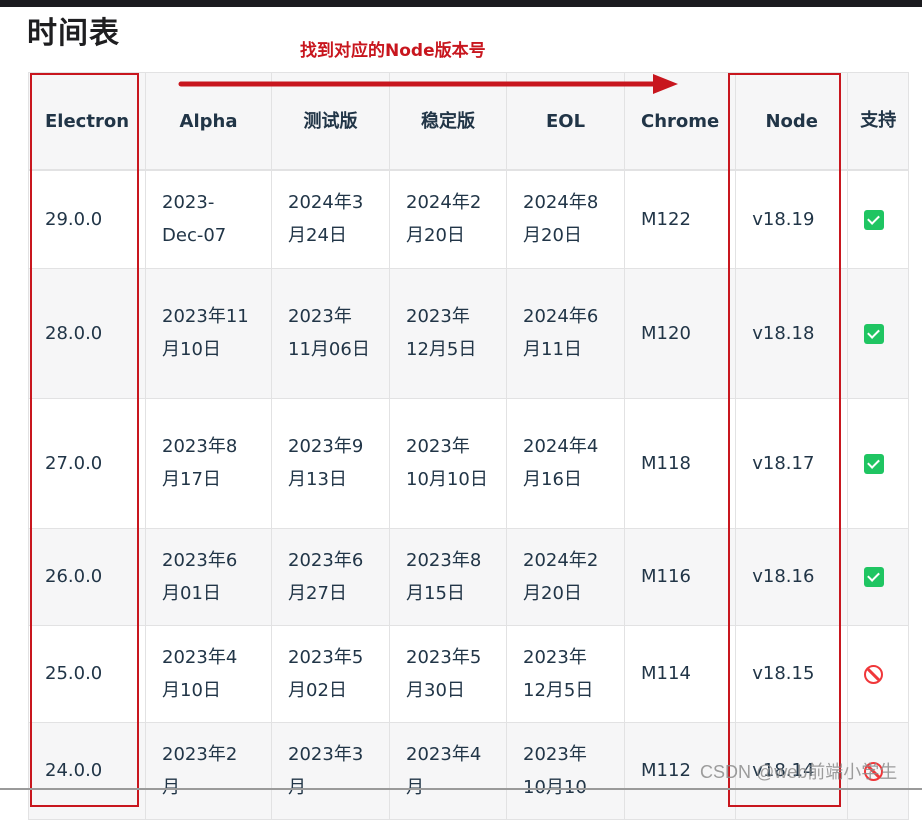 The height and width of the screenshot is (820, 922). Describe the element at coordinates (878, 121) in the screenshot. I see `header-support: 支持` at that location.